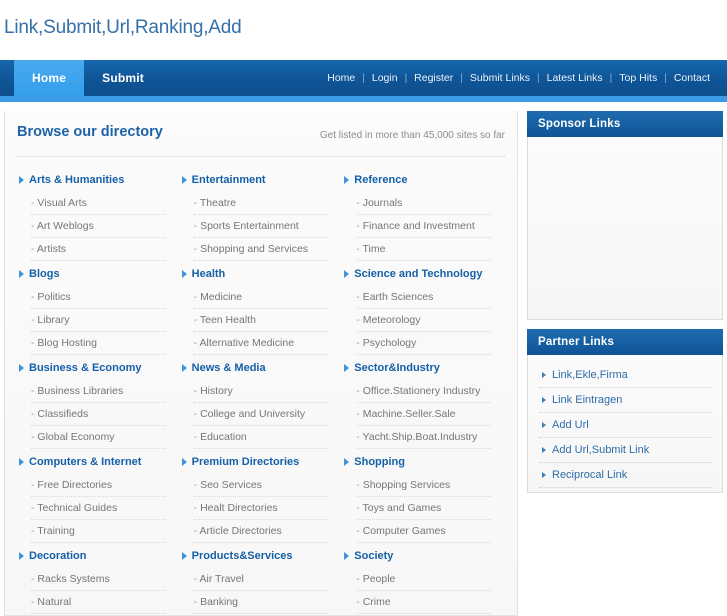 Image resolution: width=727 pixels, height=616 pixels. Describe the element at coordinates (91, 462) in the screenshot. I see `category-title-computers-internet: Computers & Internet` at that location.